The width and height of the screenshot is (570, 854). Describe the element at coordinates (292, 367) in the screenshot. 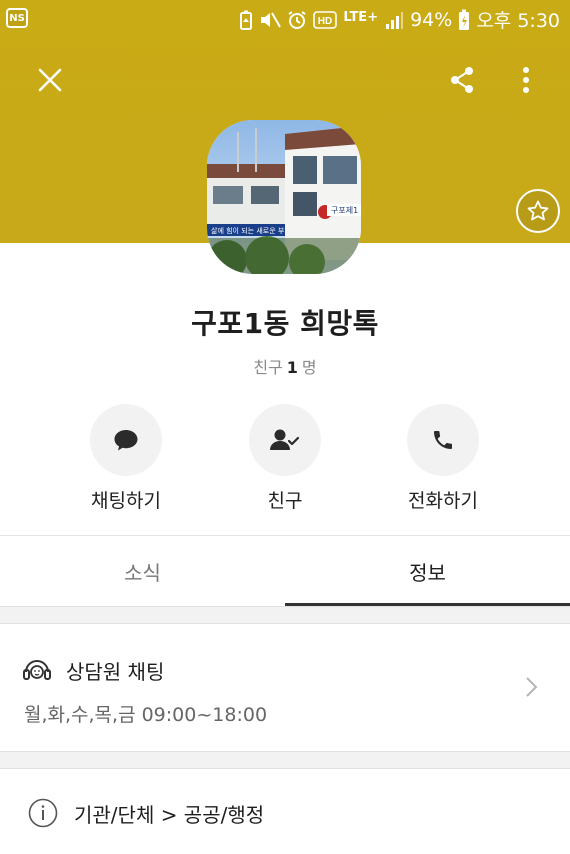

I see `friends-count: 1` at that location.